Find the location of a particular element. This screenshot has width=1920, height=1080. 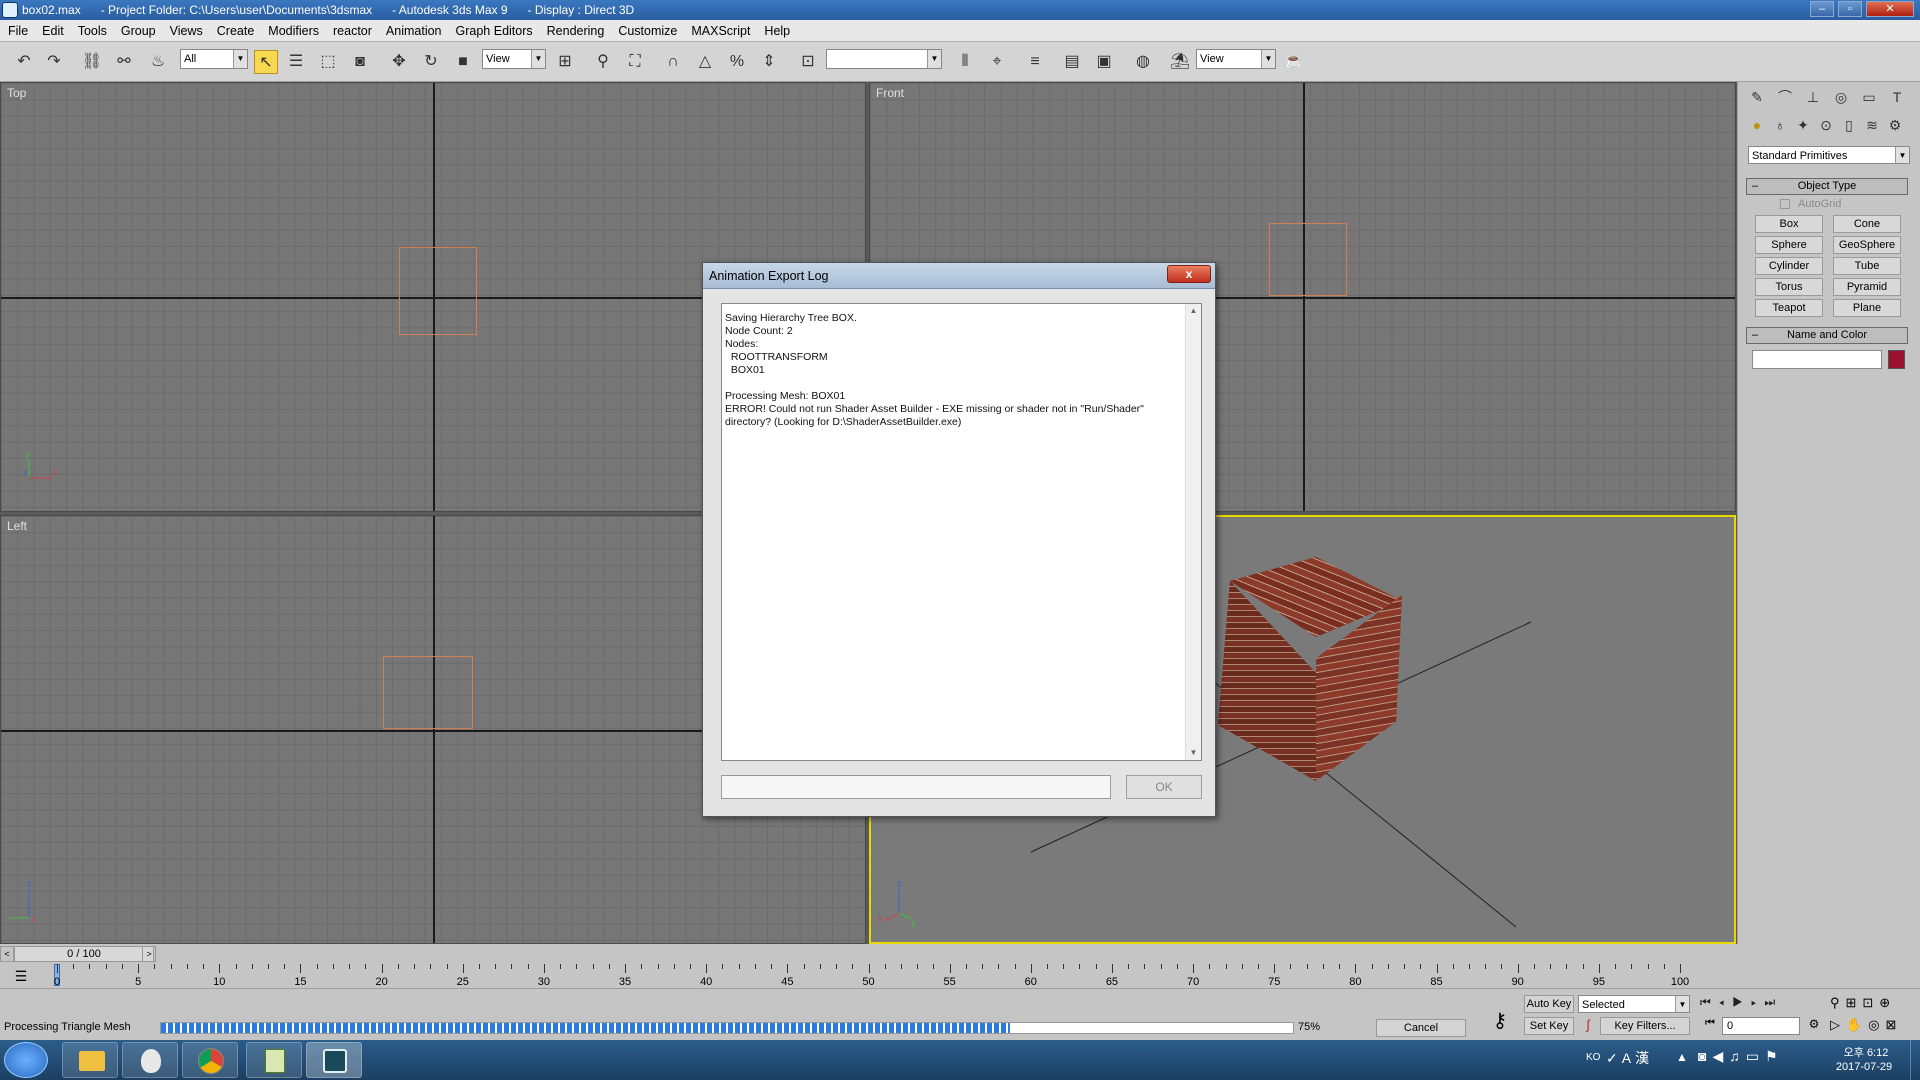

menu-group: Group is located at coordinates (138, 31).